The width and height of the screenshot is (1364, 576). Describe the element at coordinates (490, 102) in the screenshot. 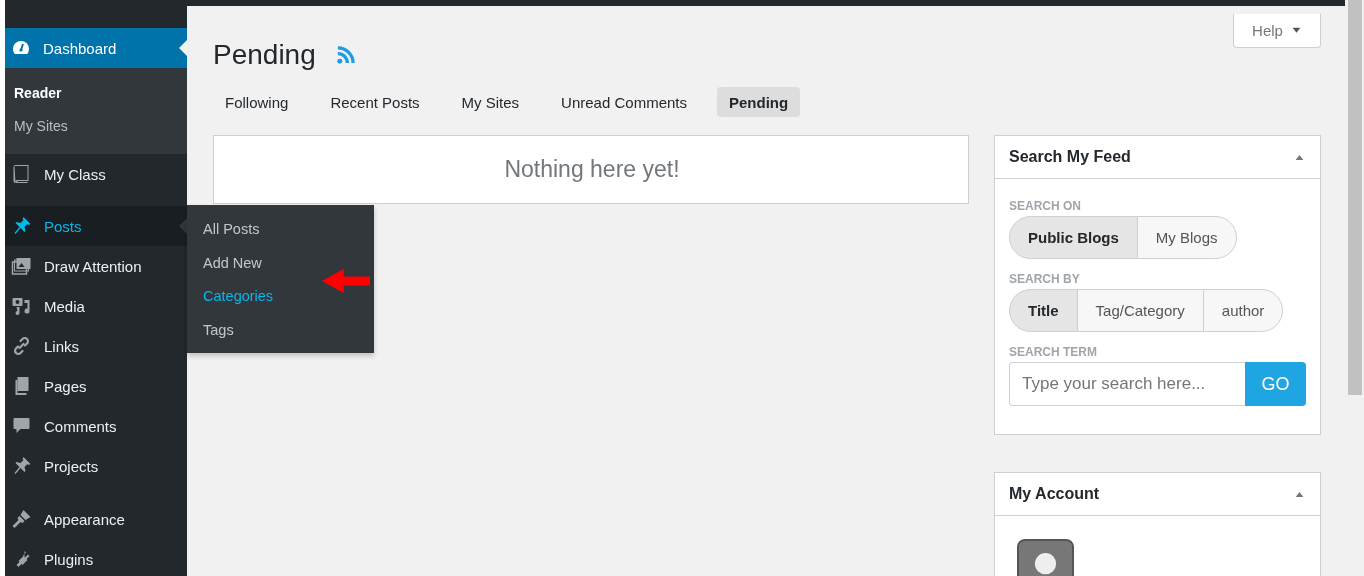

I see `tab: My Sites` at that location.